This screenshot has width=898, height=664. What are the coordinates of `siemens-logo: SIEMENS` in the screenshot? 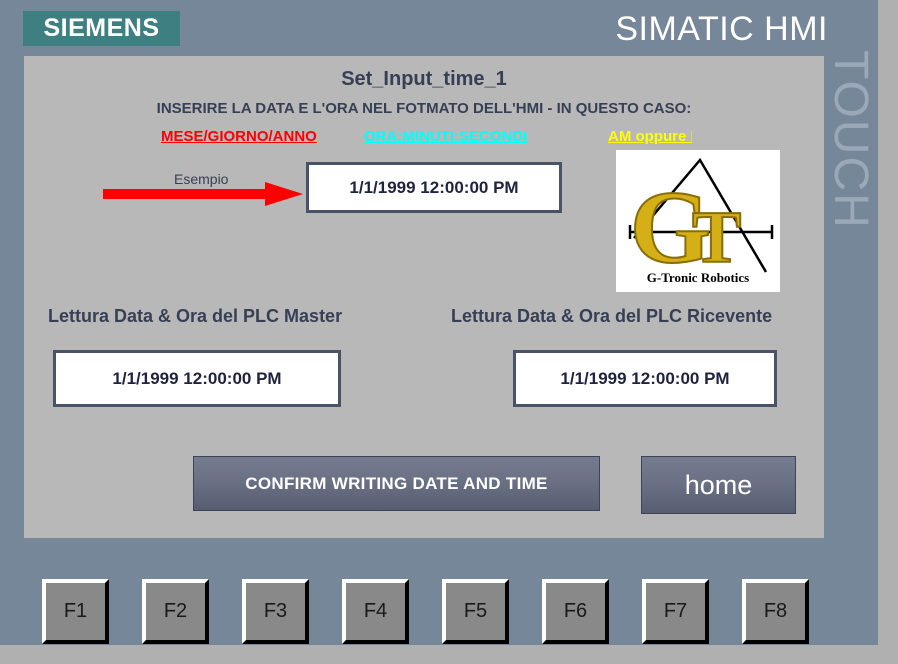 It's located at (101, 28).